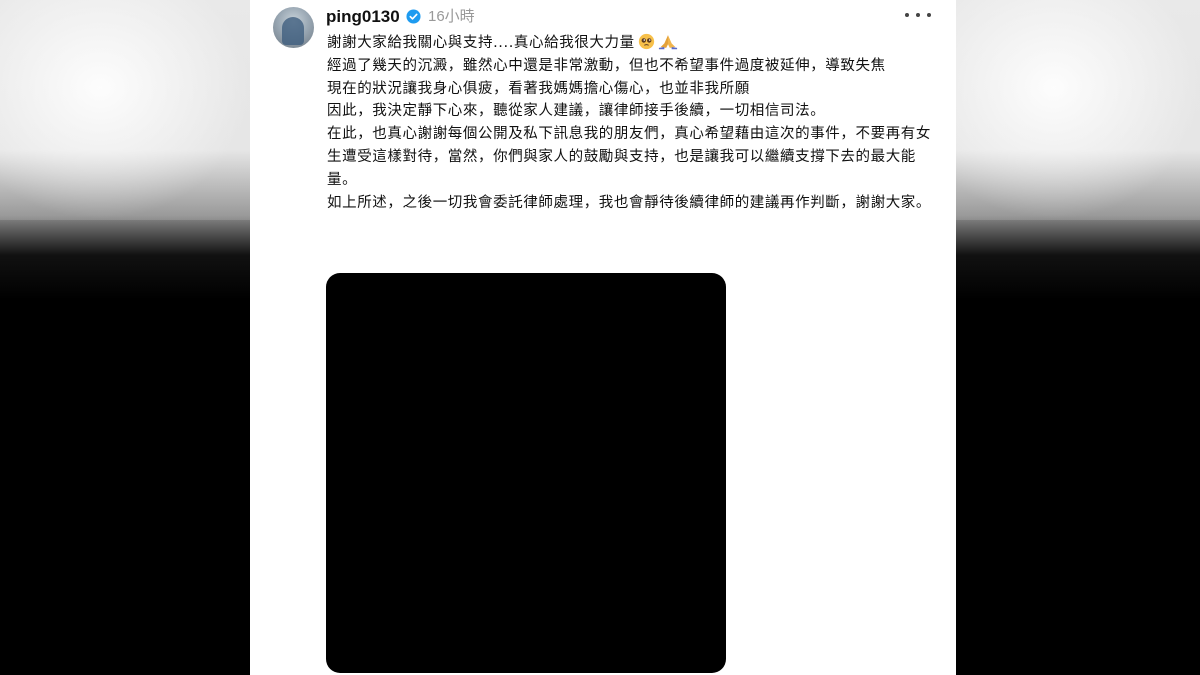  What do you see at coordinates (451, 16) in the screenshot?
I see `post-timestamp: 16小時` at bounding box center [451, 16].